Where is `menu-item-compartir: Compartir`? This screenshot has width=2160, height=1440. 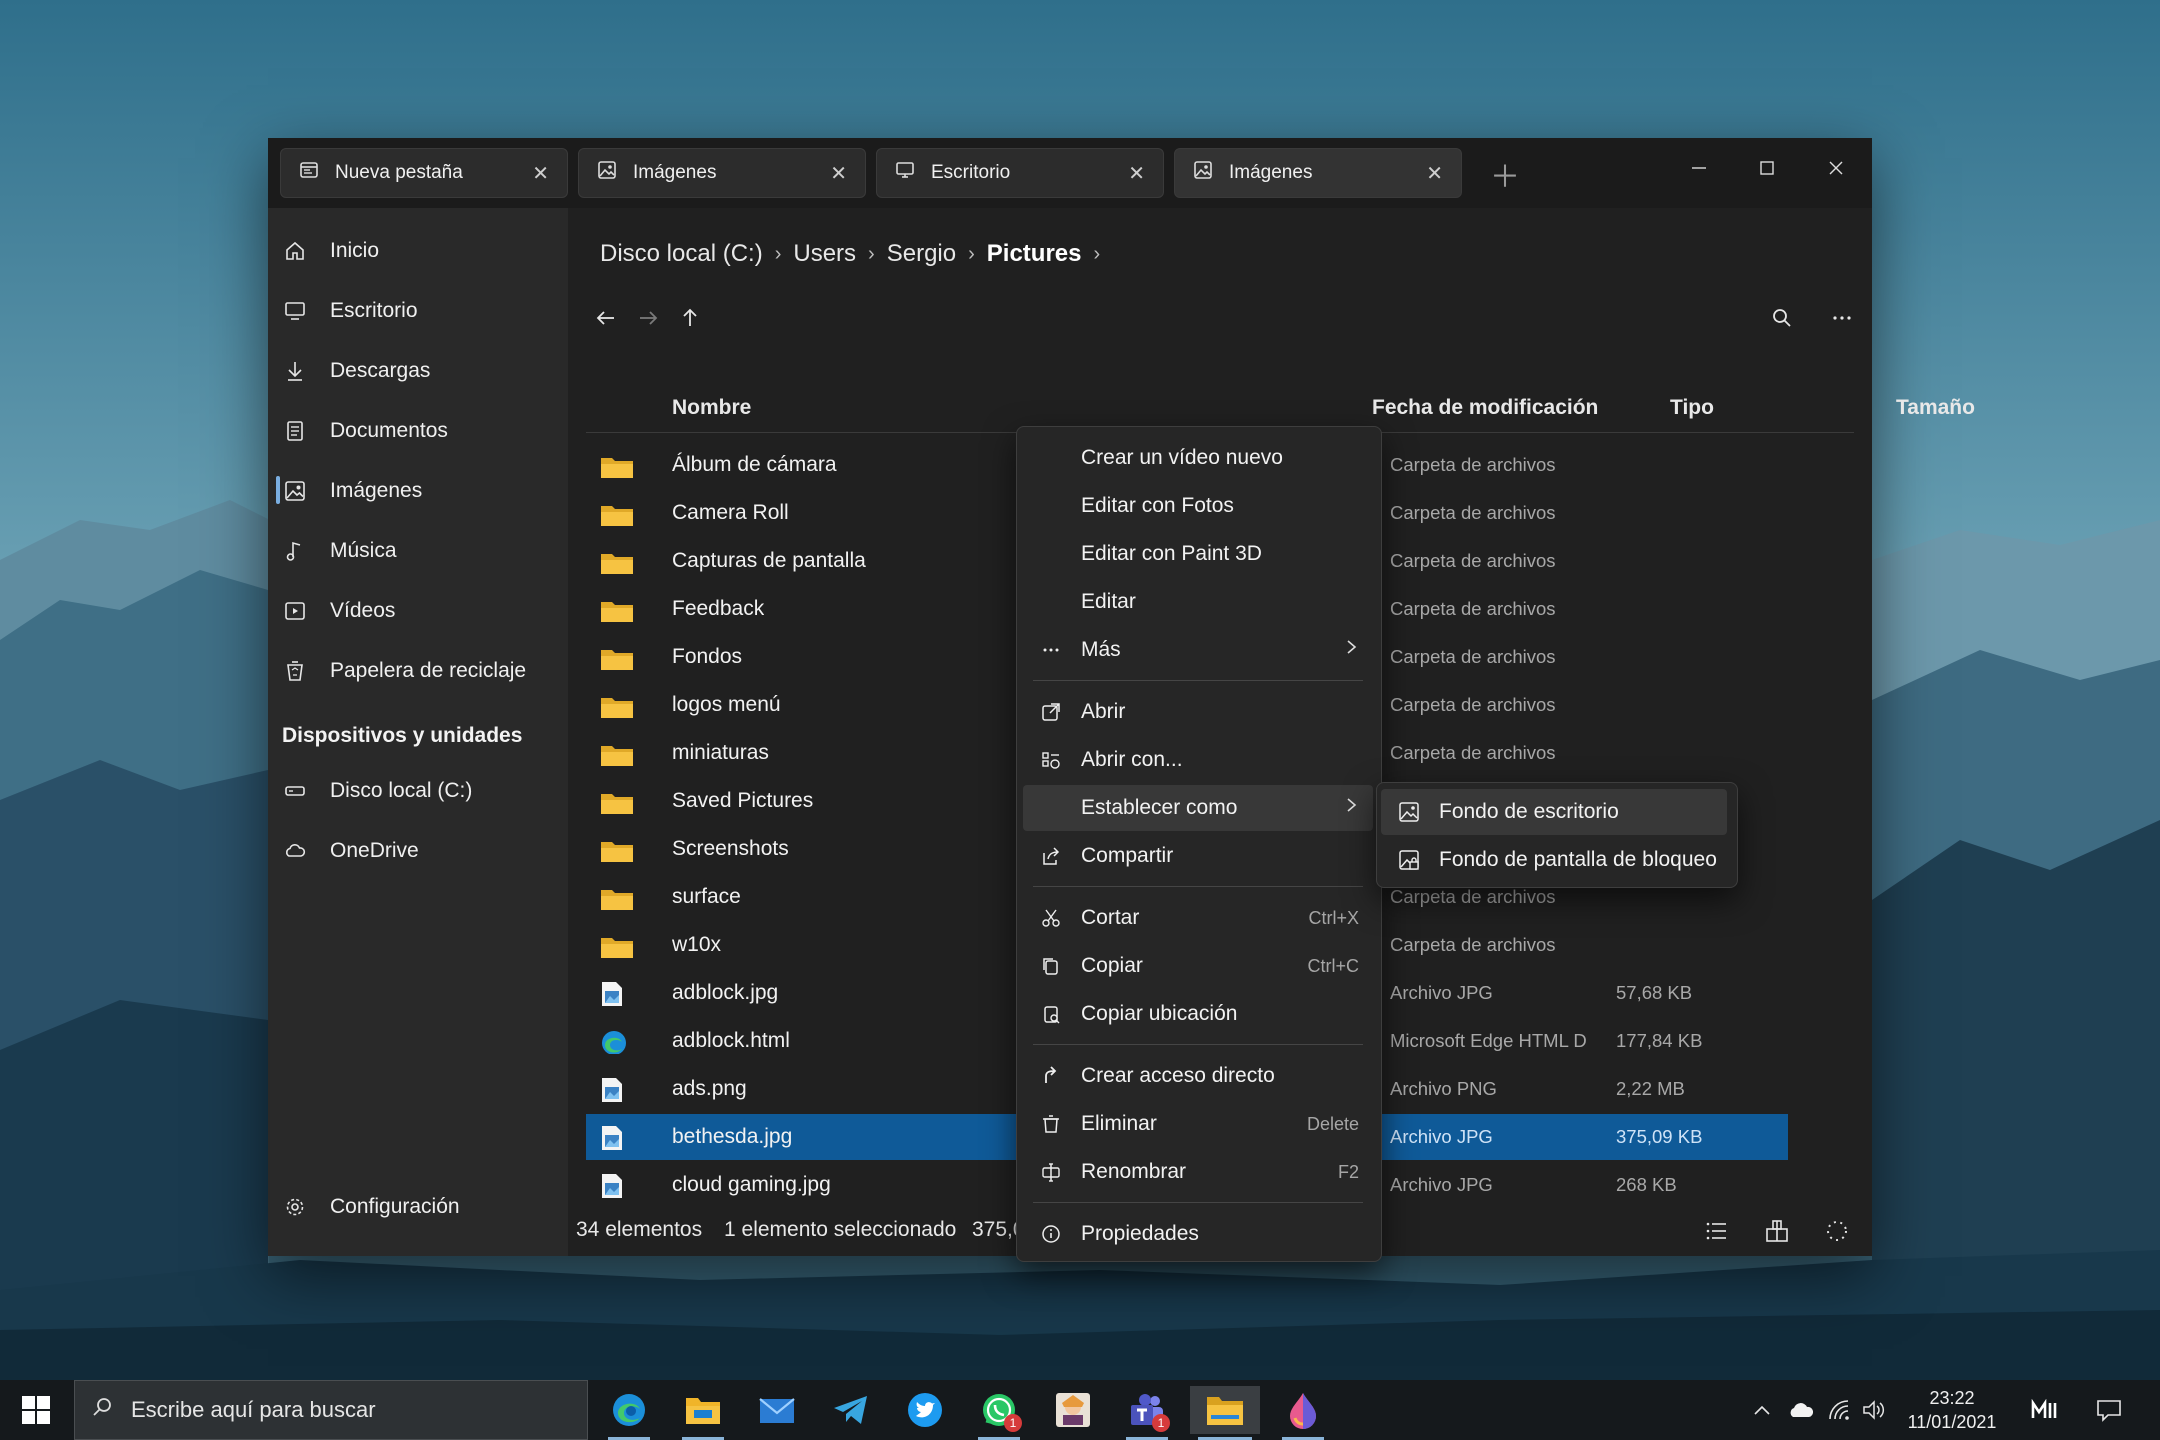
menu-item-compartir: Compartir is located at coordinates (1198, 856).